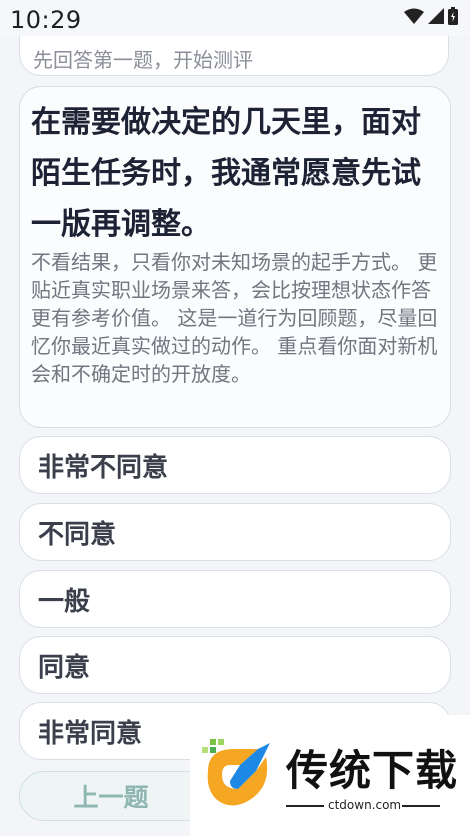 This screenshot has height=836, width=470. I want to click on battery-icon, so click(453, 16).